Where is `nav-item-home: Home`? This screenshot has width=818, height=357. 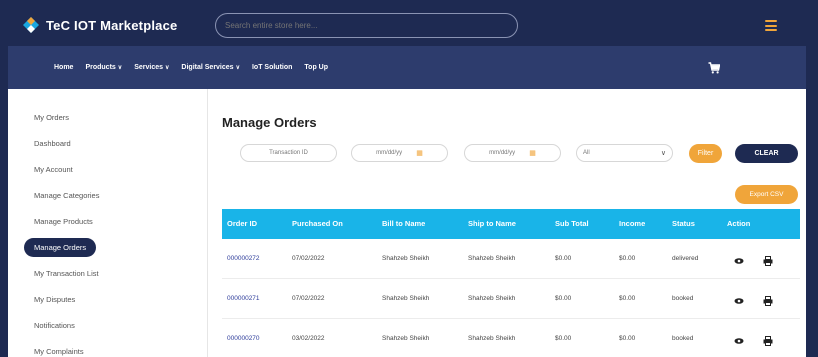 nav-item-home: Home is located at coordinates (63, 67).